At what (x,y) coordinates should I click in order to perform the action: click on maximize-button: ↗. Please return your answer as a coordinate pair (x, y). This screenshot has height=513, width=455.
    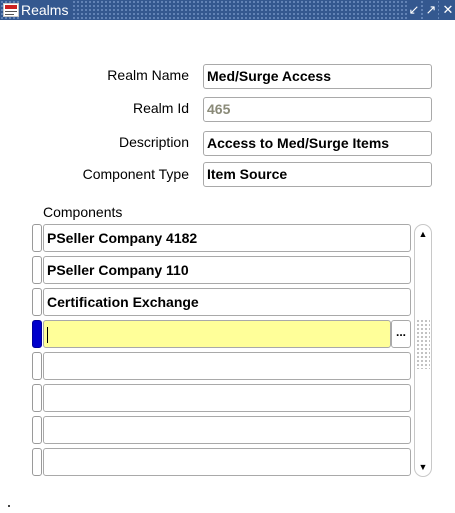
    Looking at the image, I should click on (431, 10).